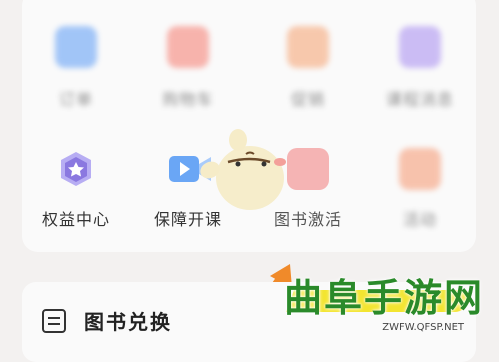  What do you see at coordinates (128, 322) in the screenshot?
I see `book-exchange-label: 图书兑换` at bounding box center [128, 322].